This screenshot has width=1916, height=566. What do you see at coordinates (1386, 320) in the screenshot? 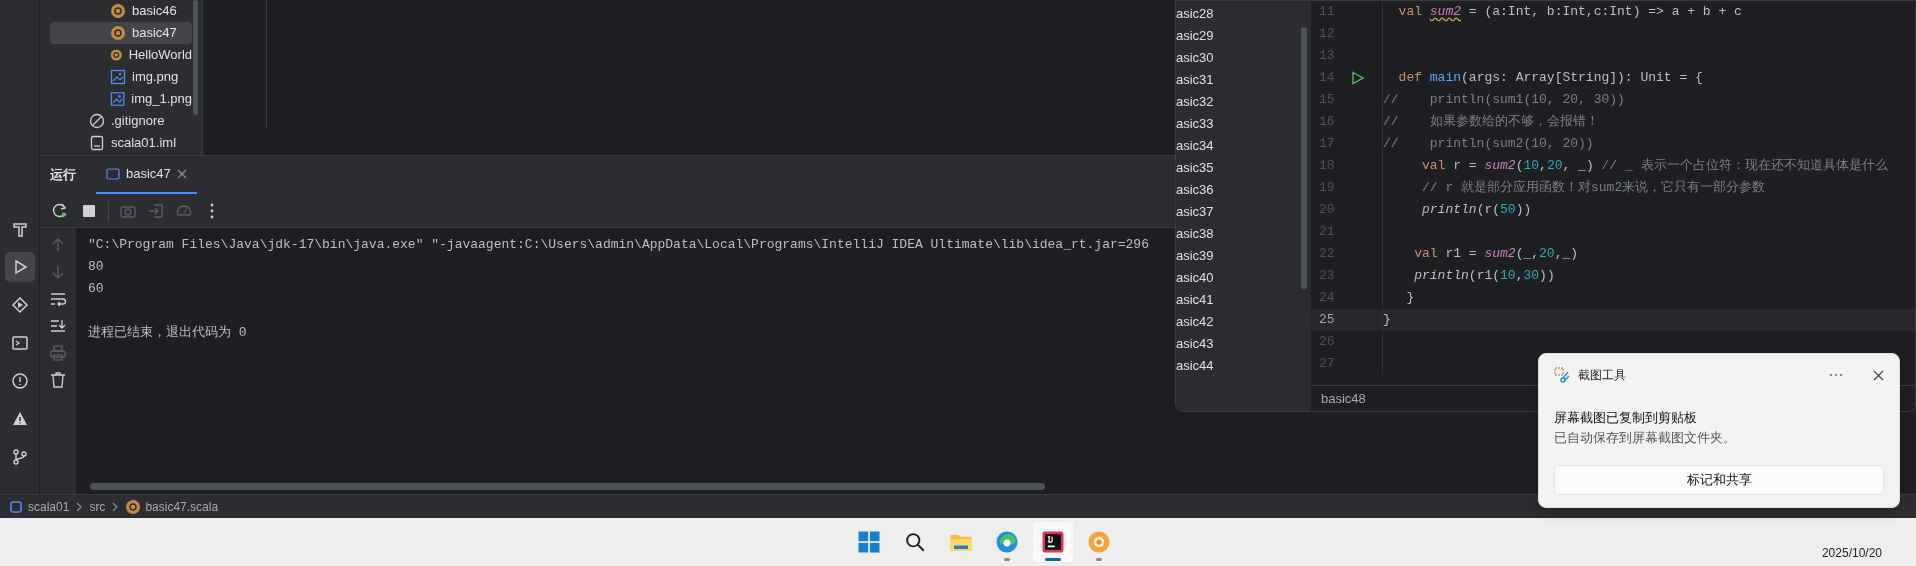
I see `code-line: }` at bounding box center [1386, 320].